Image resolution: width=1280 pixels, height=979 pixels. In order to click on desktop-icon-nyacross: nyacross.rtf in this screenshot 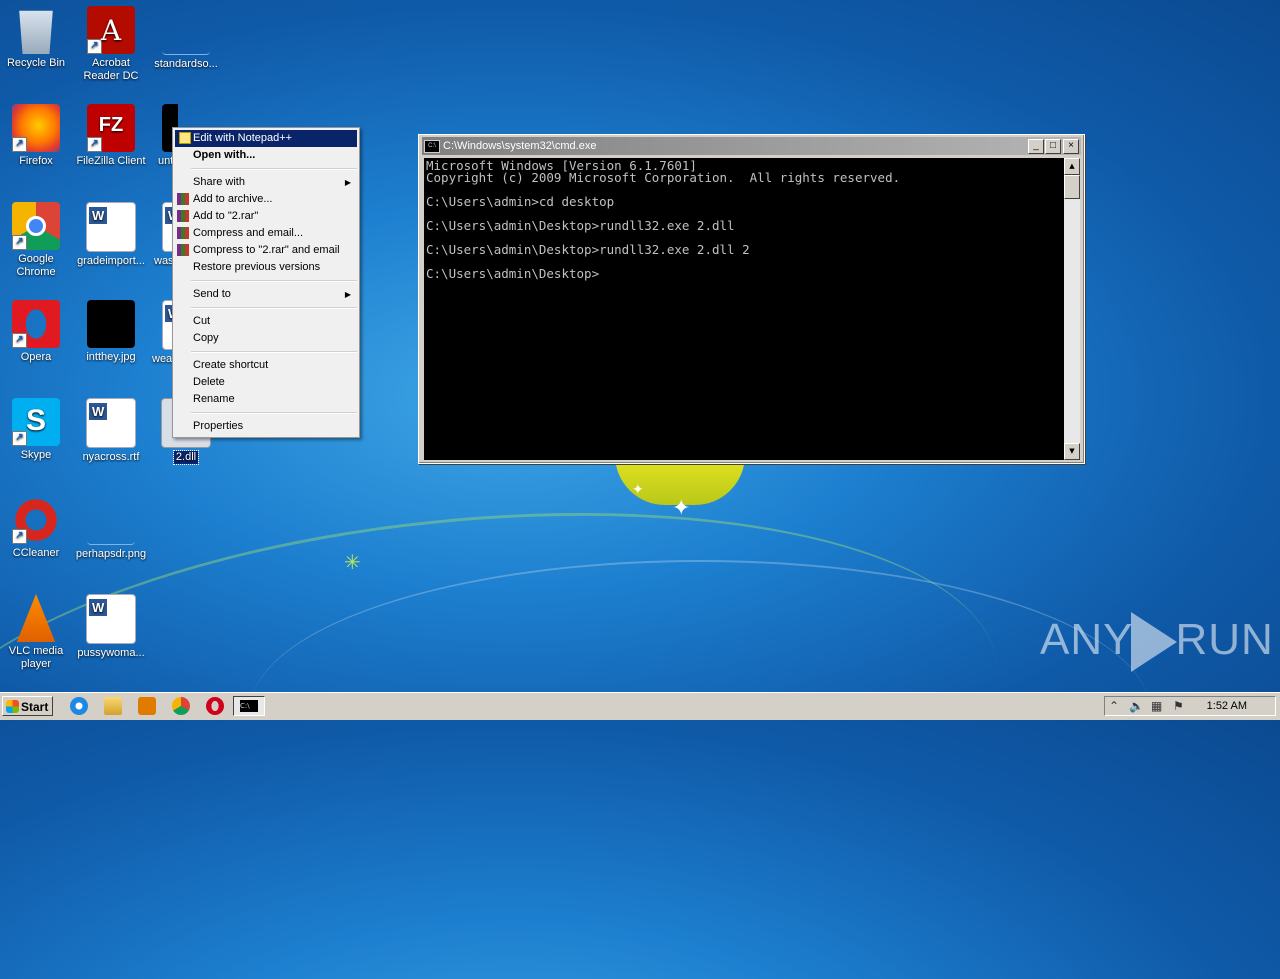, I will do `click(111, 431)`.